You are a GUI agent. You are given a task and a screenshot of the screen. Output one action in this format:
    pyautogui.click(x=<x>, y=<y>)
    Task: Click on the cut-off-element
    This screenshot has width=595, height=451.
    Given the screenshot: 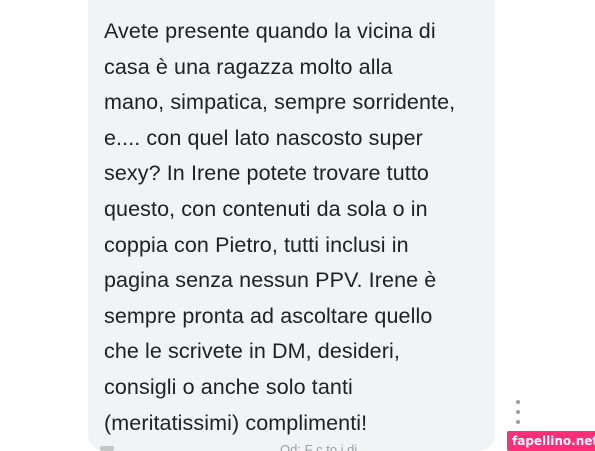 What is the action you would take?
    pyautogui.click(x=107, y=448)
    